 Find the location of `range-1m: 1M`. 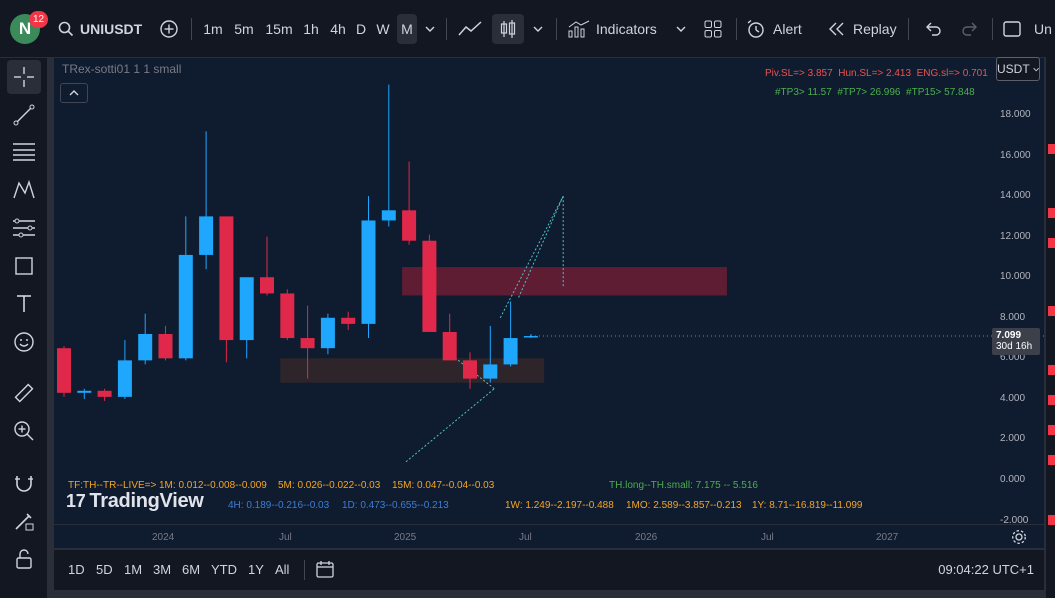

range-1m: 1M is located at coordinates (133, 569).